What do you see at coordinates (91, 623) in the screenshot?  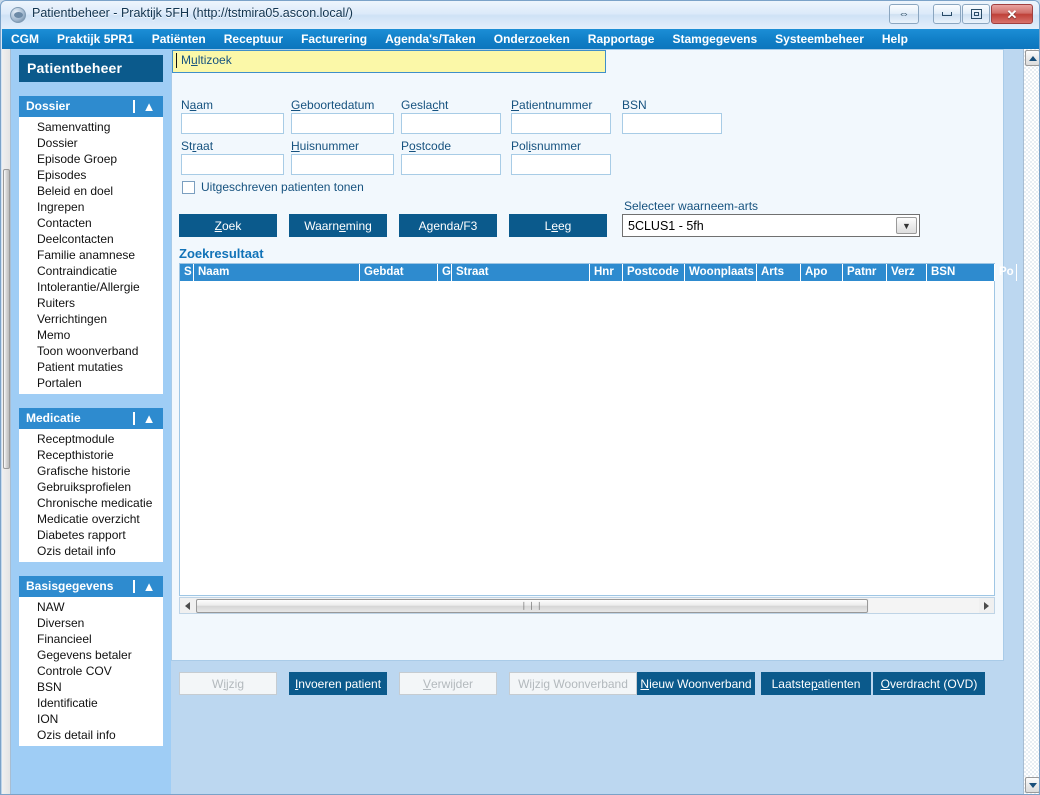 I see `sidebar-item-diversen: Diversen` at bounding box center [91, 623].